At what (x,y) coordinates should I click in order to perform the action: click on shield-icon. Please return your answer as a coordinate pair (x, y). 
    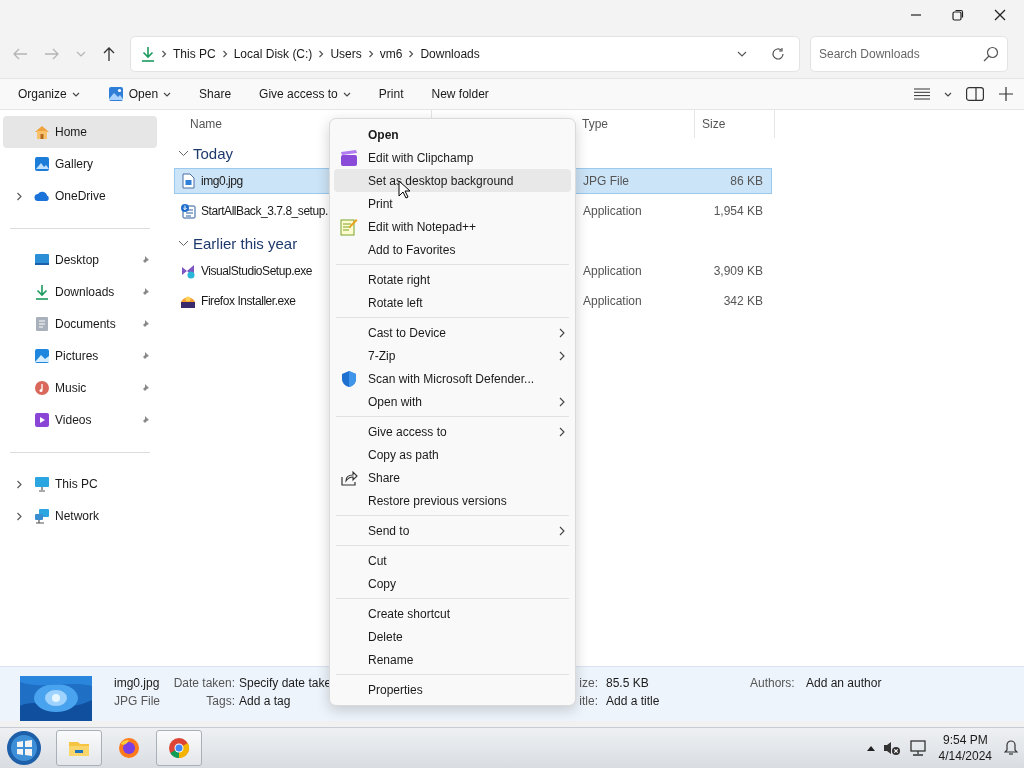
    Looking at the image, I should click on (349, 378).